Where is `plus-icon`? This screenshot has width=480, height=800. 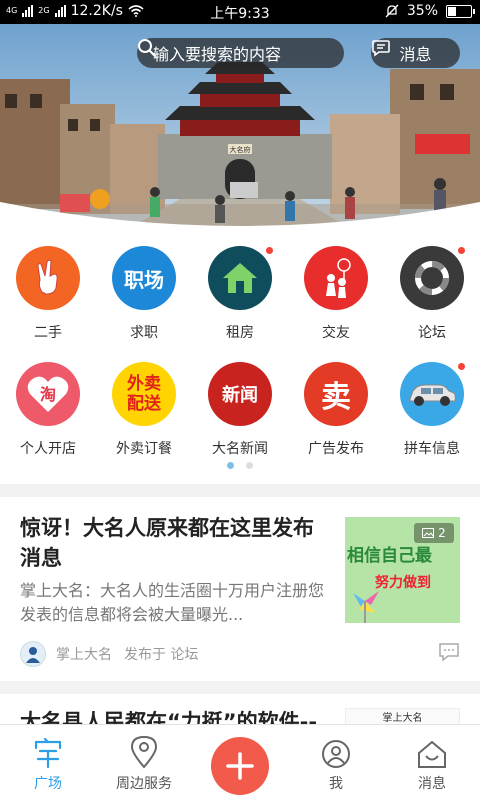 plus-icon is located at coordinates (240, 766).